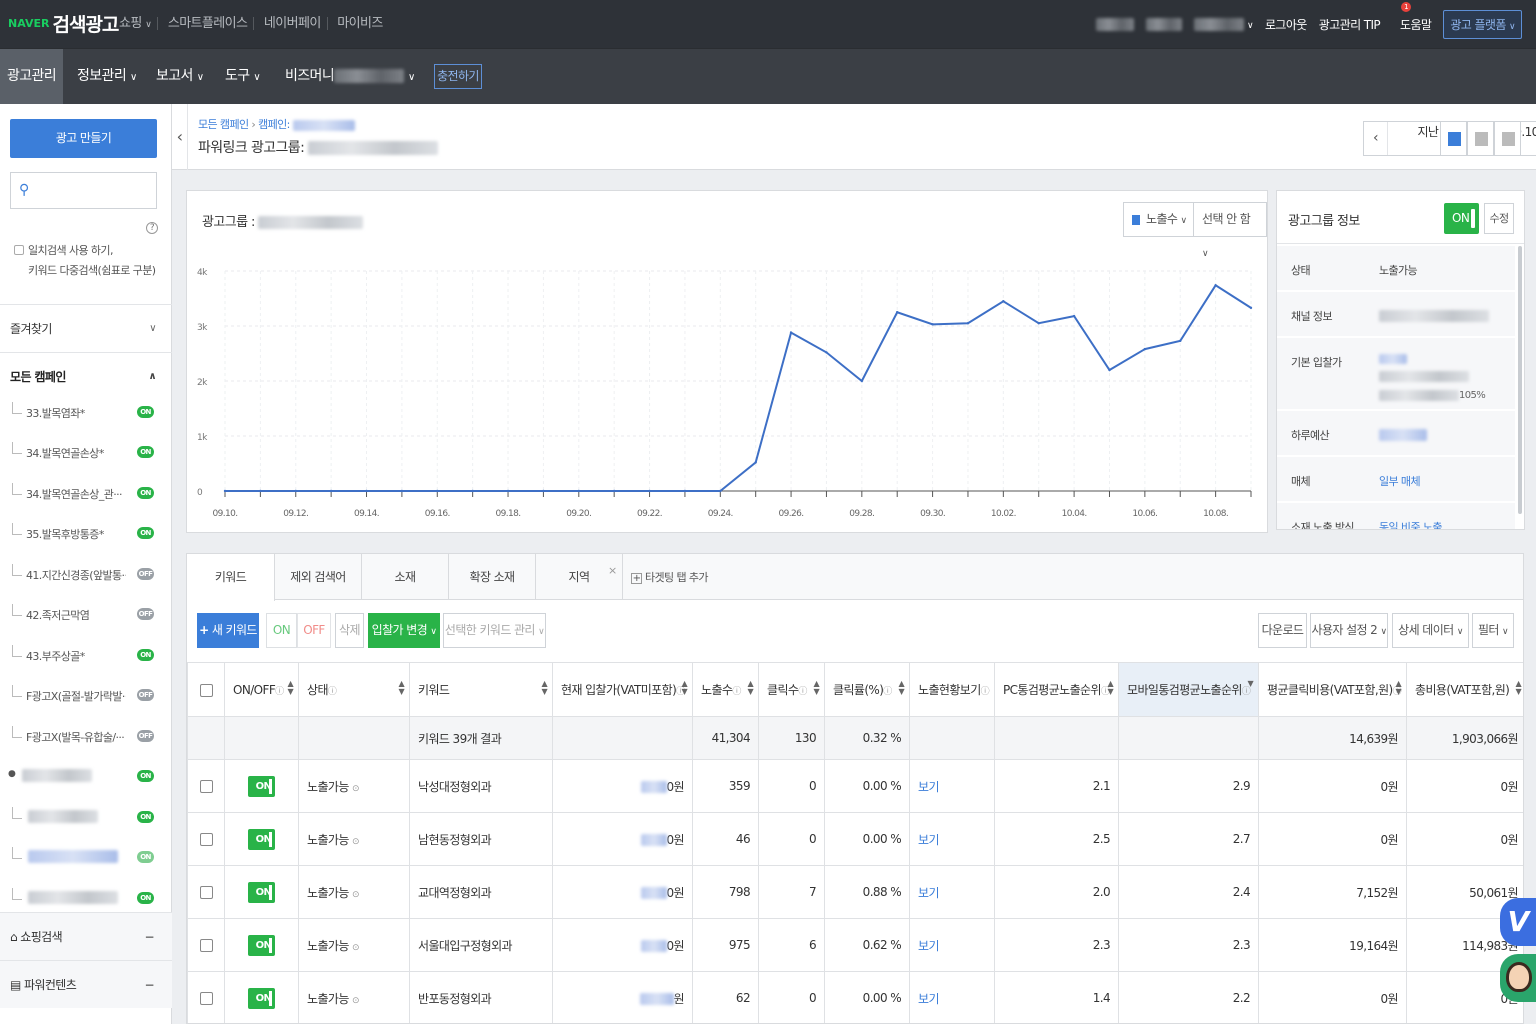 This screenshot has width=1536, height=1024. Describe the element at coordinates (360, 23) in the screenshot. I see `top-nav-mybiz: 마이비즈` at that location.